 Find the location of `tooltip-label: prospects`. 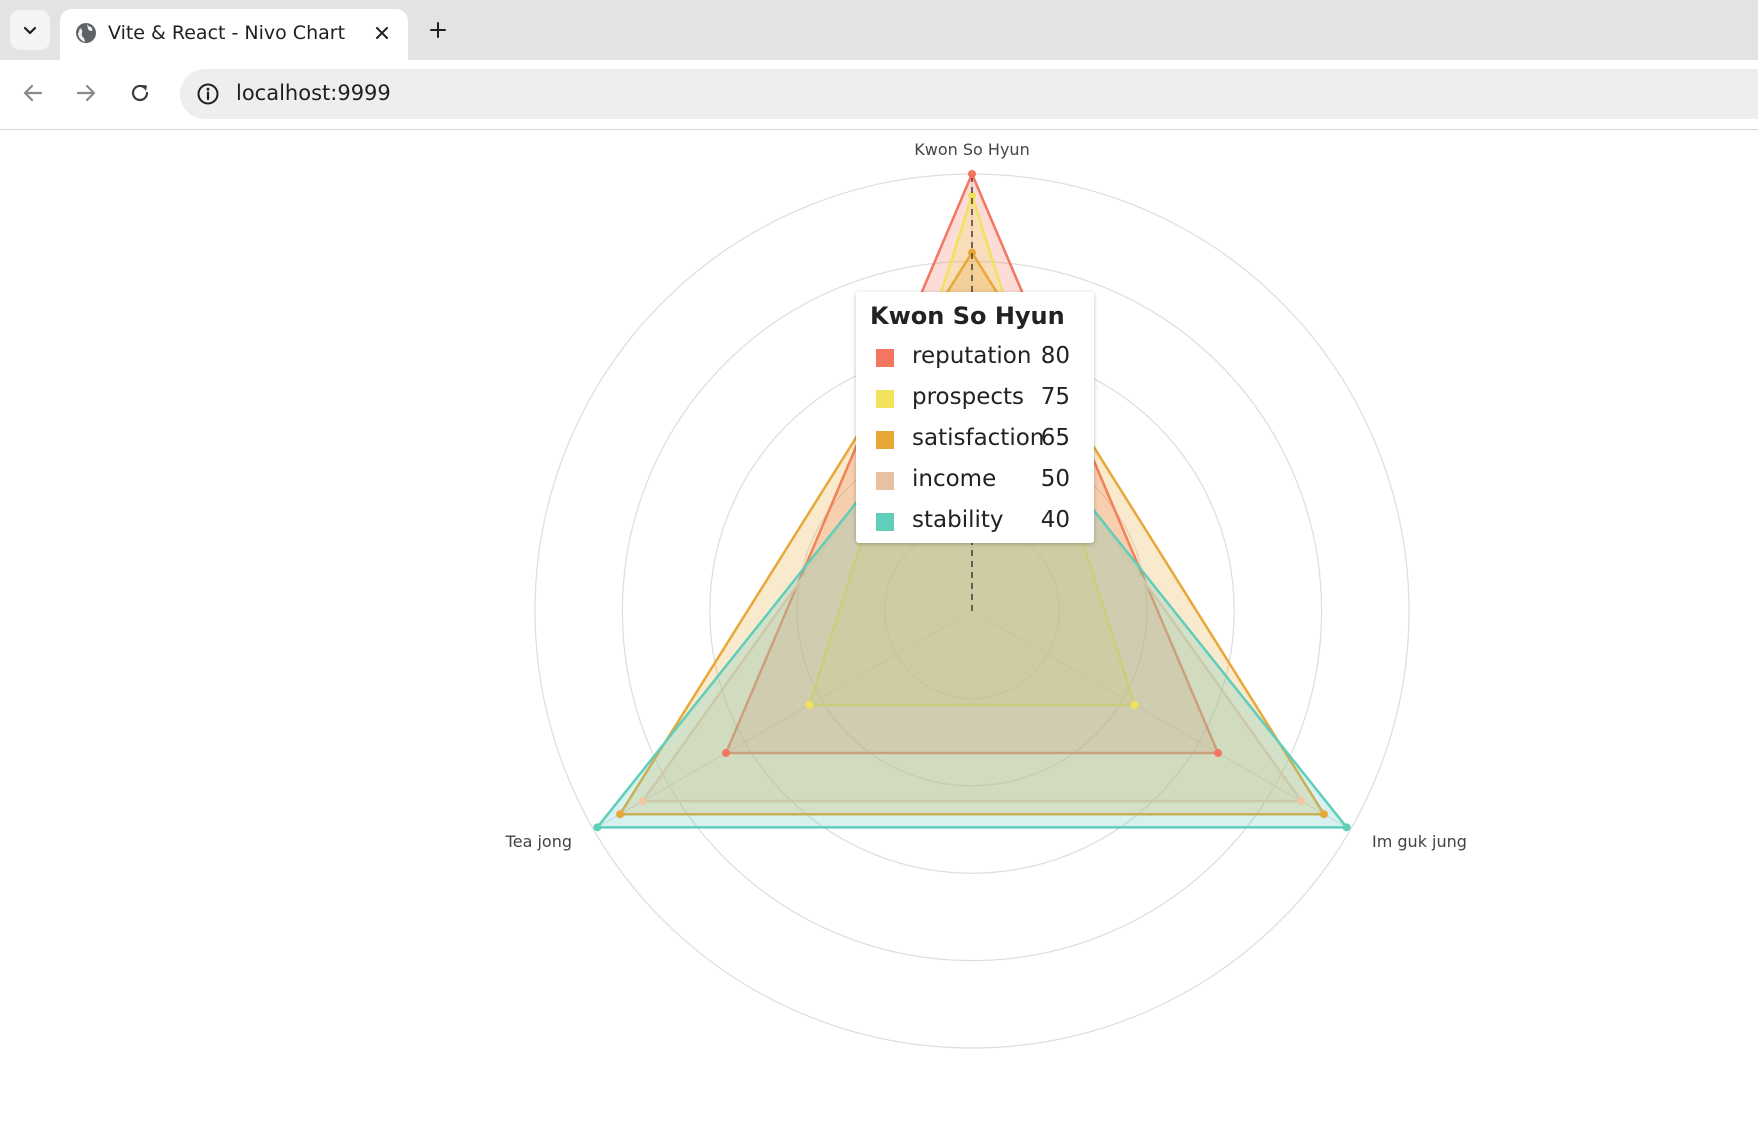

tooltip-label: prospects is located at coordinates (968, 397).